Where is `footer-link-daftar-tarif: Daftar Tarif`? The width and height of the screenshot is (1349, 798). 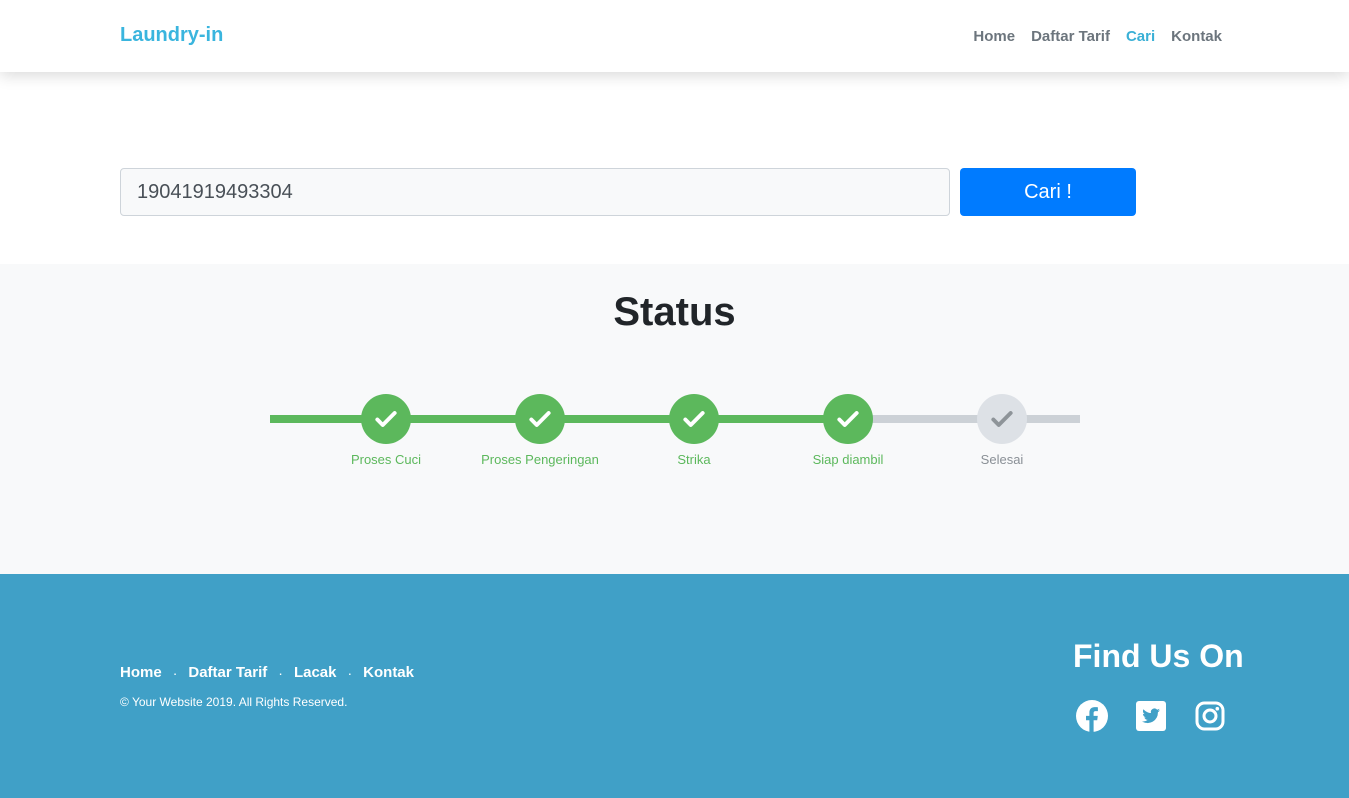
footer-link-daftar-tarif: Daftar Tarif is located at coordinates (227, 672).